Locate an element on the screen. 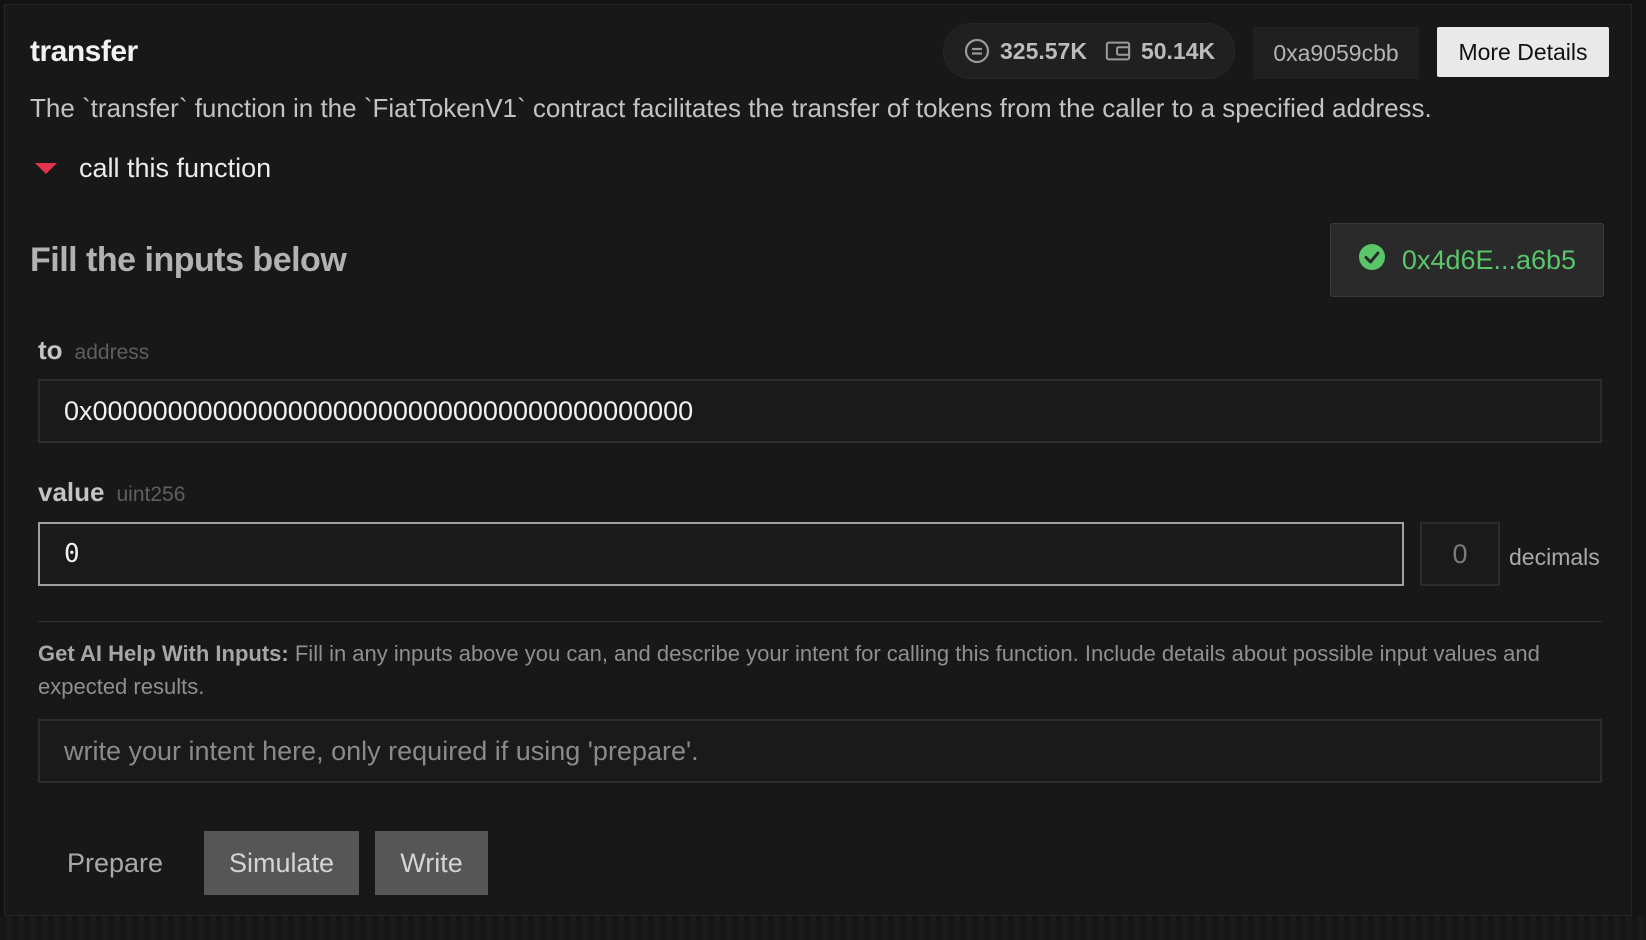  write-button: Write is located at coordinates (431, 863).